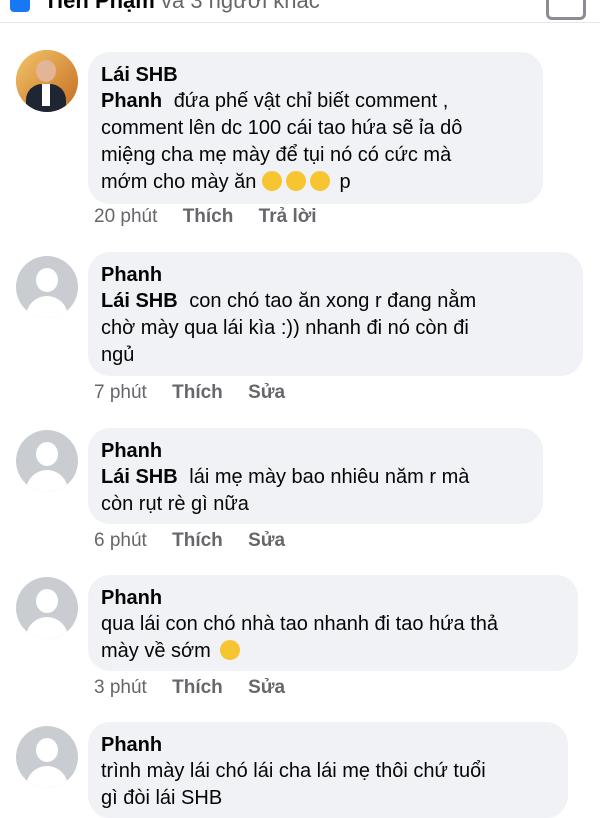  I want to click on comment-time: 3 phút, so click(120, 687).